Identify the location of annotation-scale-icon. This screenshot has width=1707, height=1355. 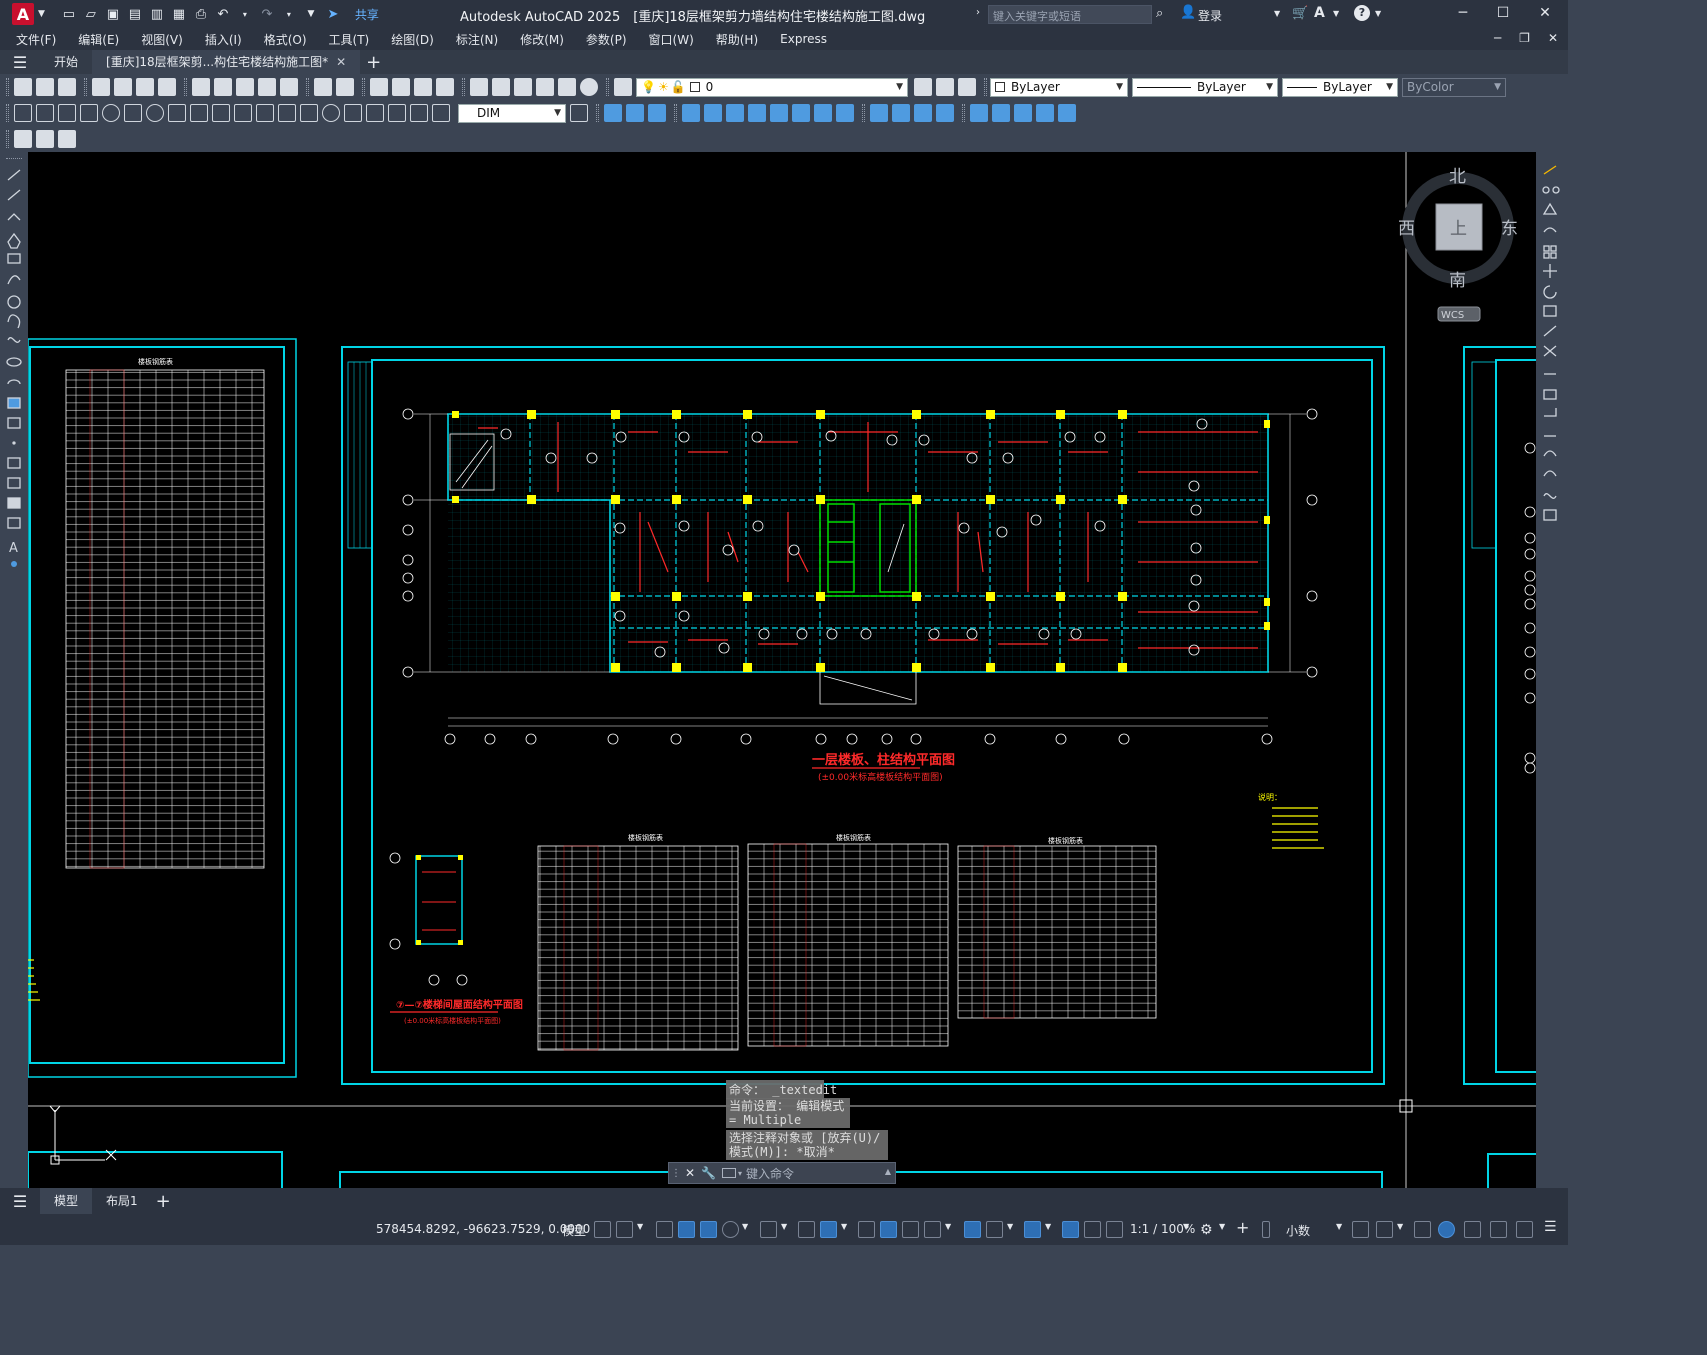
(1114, 1229).